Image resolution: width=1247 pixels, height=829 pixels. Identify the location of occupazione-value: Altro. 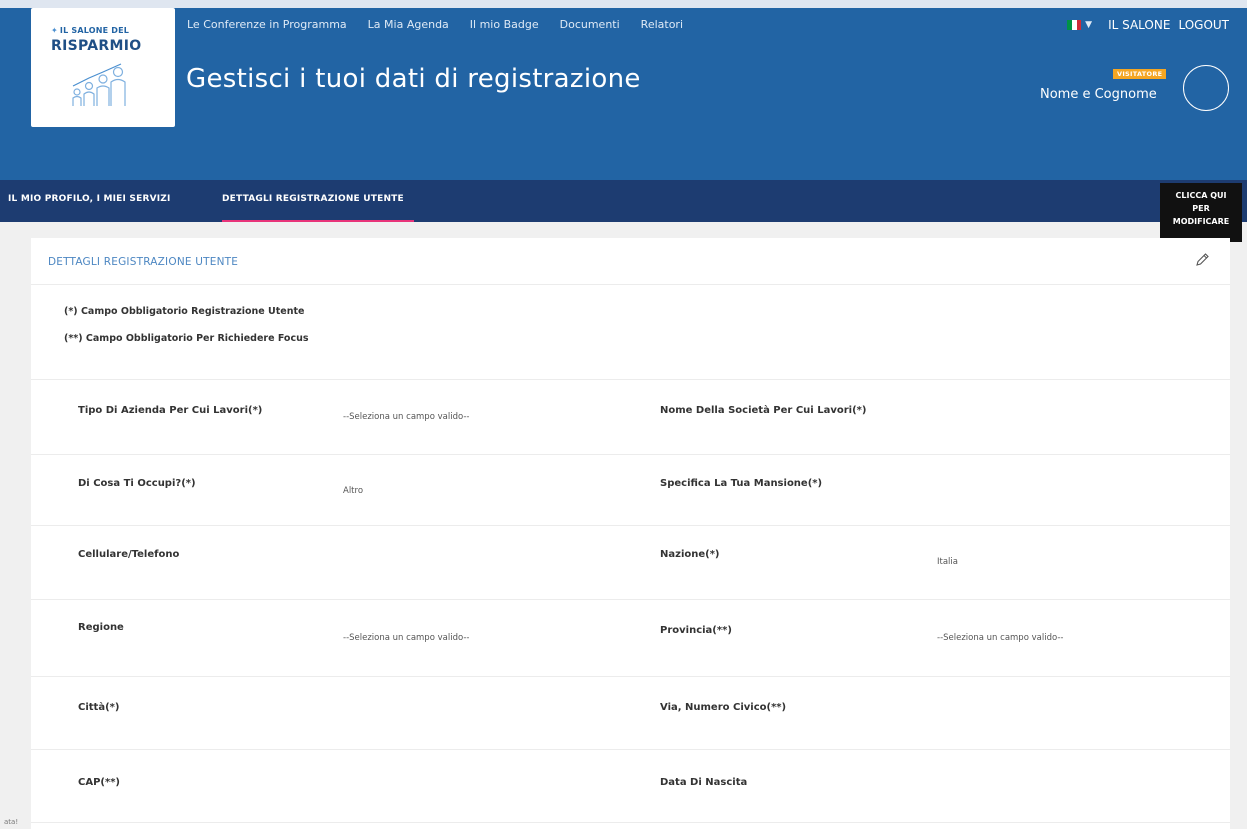
(353, 491).